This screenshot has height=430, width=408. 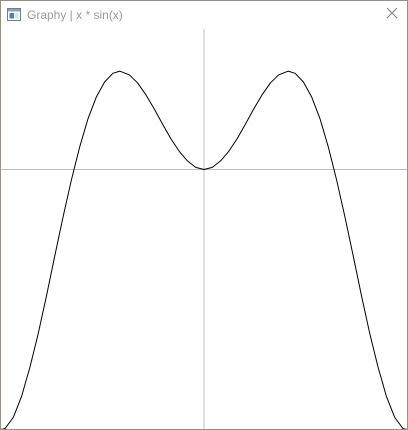 I want to click on graph-window-icon, so click(x=14, y=14).